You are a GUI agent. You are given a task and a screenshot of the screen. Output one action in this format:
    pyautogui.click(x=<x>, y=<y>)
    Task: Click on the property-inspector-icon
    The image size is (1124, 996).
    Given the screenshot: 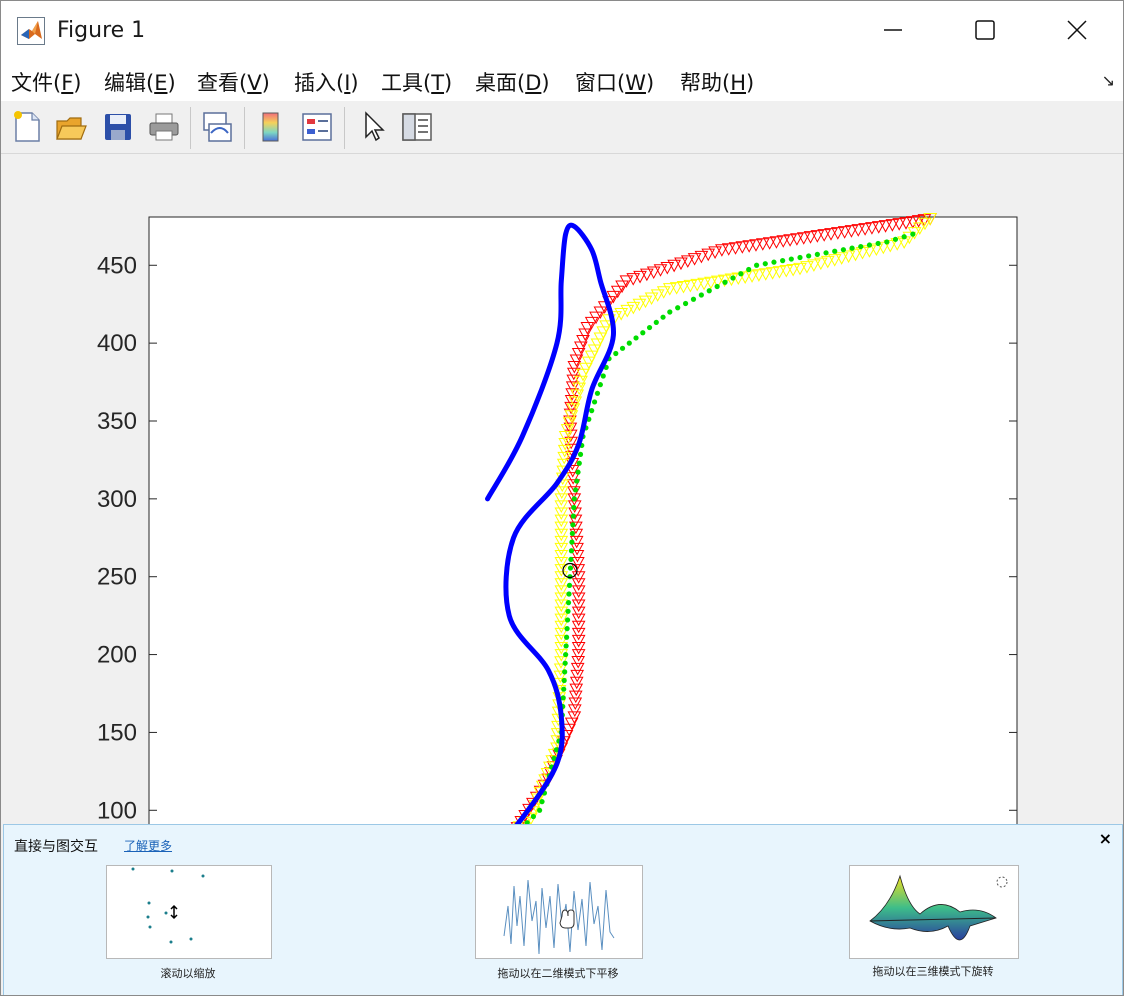 What is the action you would take?
    pyautogui.click(x=417, y=127)
    